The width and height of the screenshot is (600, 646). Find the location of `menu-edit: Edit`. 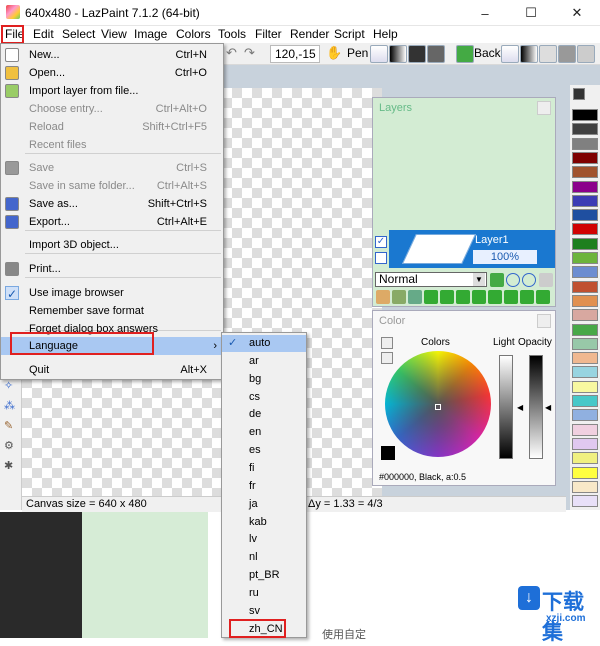

menu-edit: Edit is located at coordinates (43, 34).